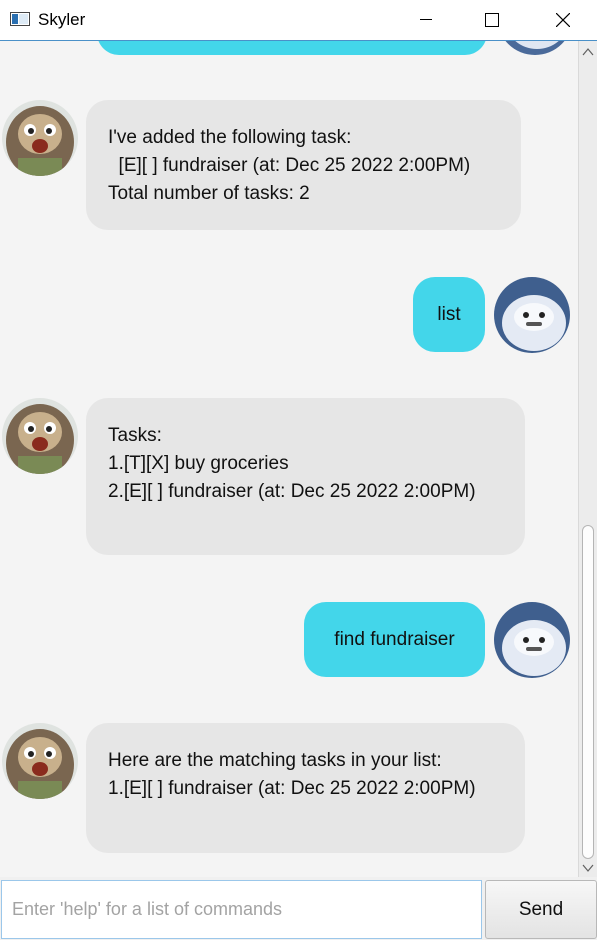 The image size is (597, 940). What do you see at coordinates (292, 48) in the screenshot?
I see `user-bubble-partial` at bounding box center [292, 48].